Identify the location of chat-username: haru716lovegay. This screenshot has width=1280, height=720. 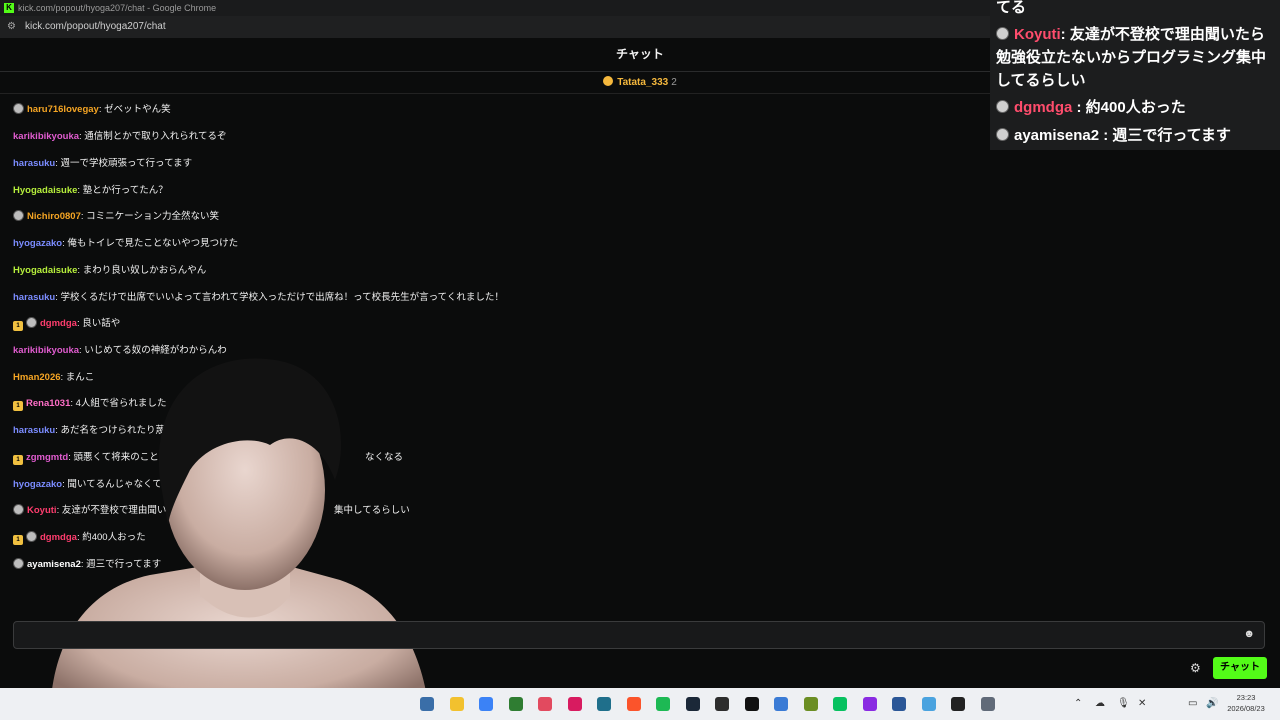
(63, 109).